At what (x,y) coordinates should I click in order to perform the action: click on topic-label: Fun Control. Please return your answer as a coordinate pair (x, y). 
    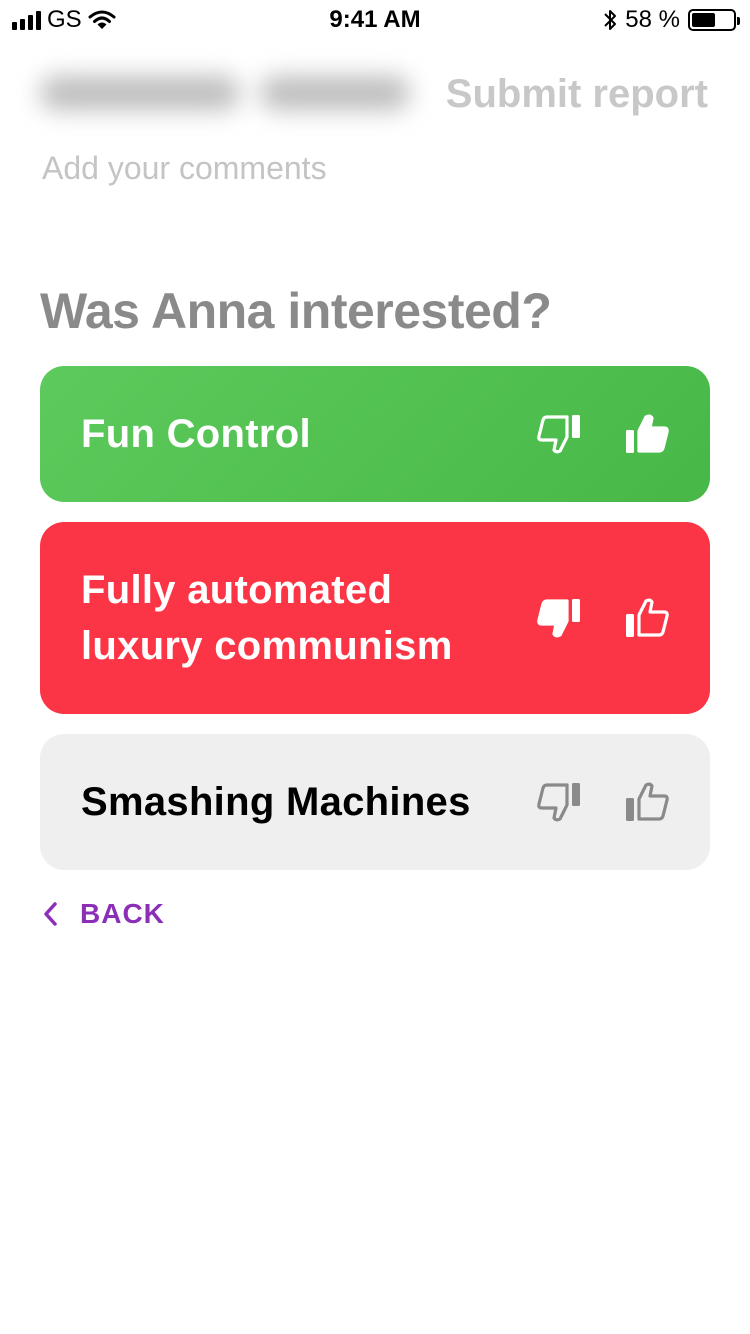
    Looking at the image, I should click on (196, 434).